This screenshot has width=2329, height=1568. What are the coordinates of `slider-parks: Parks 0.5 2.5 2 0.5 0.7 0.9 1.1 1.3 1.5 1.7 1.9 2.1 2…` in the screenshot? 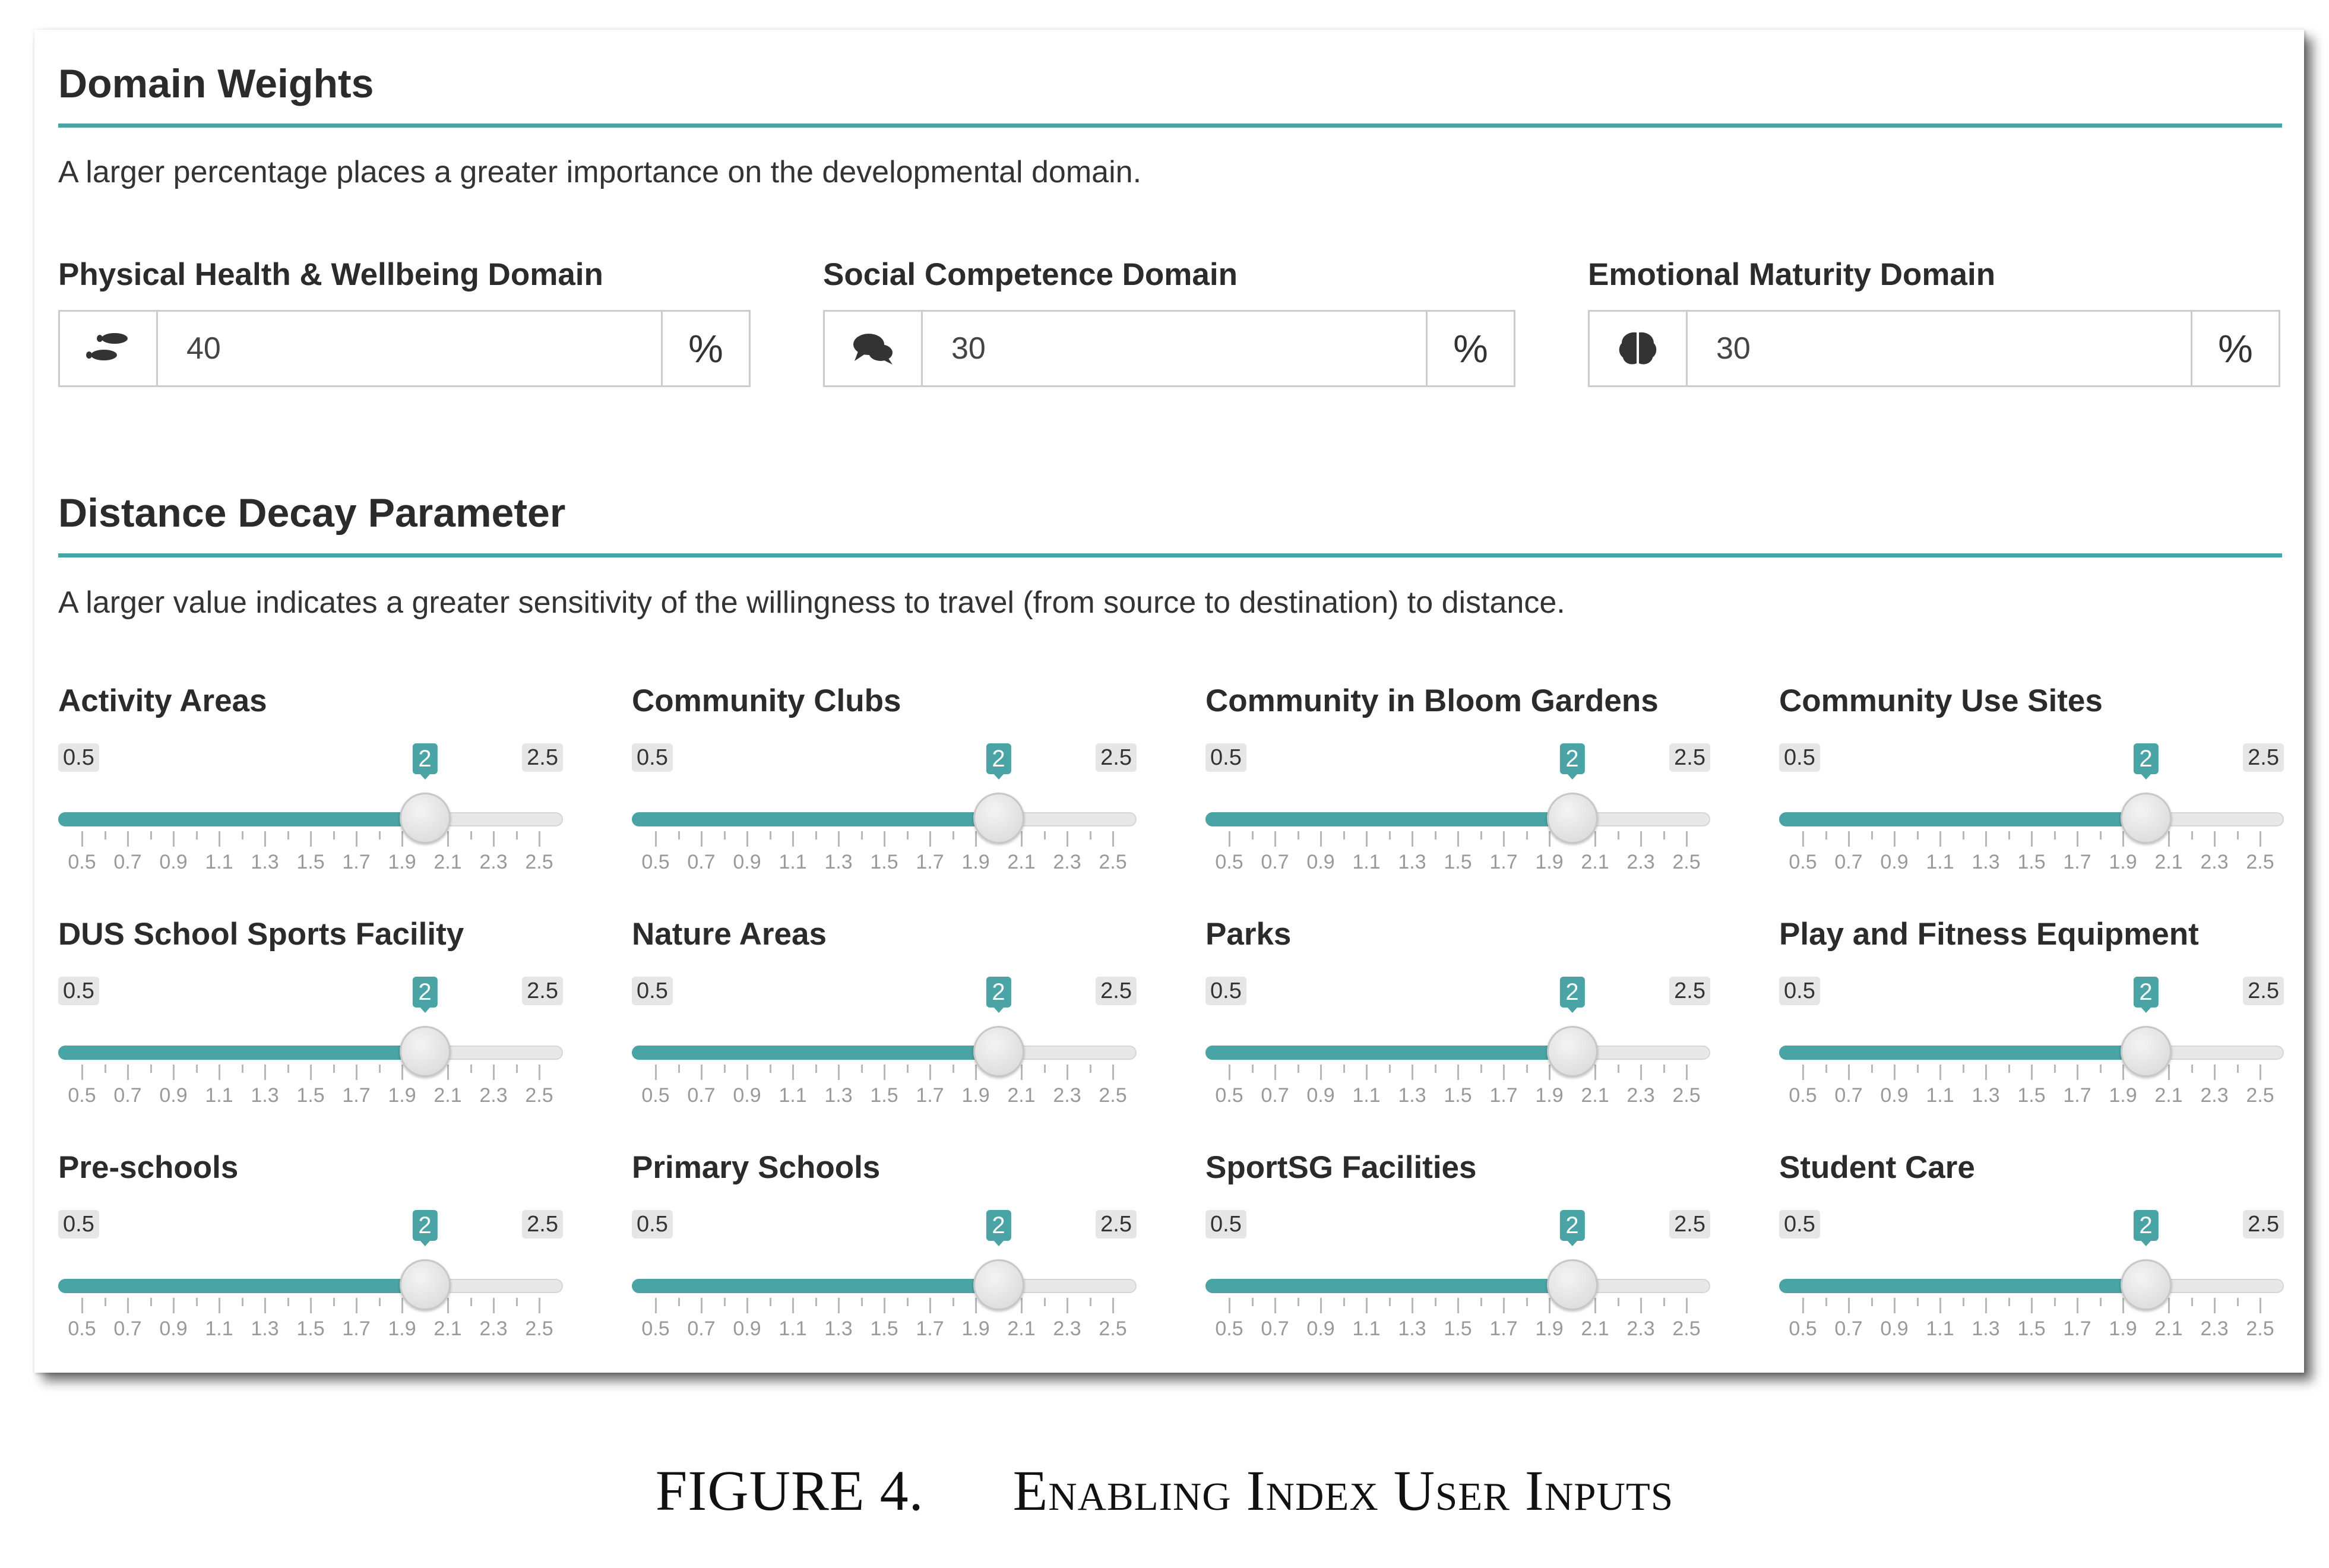 It's located at (1457, 1014).